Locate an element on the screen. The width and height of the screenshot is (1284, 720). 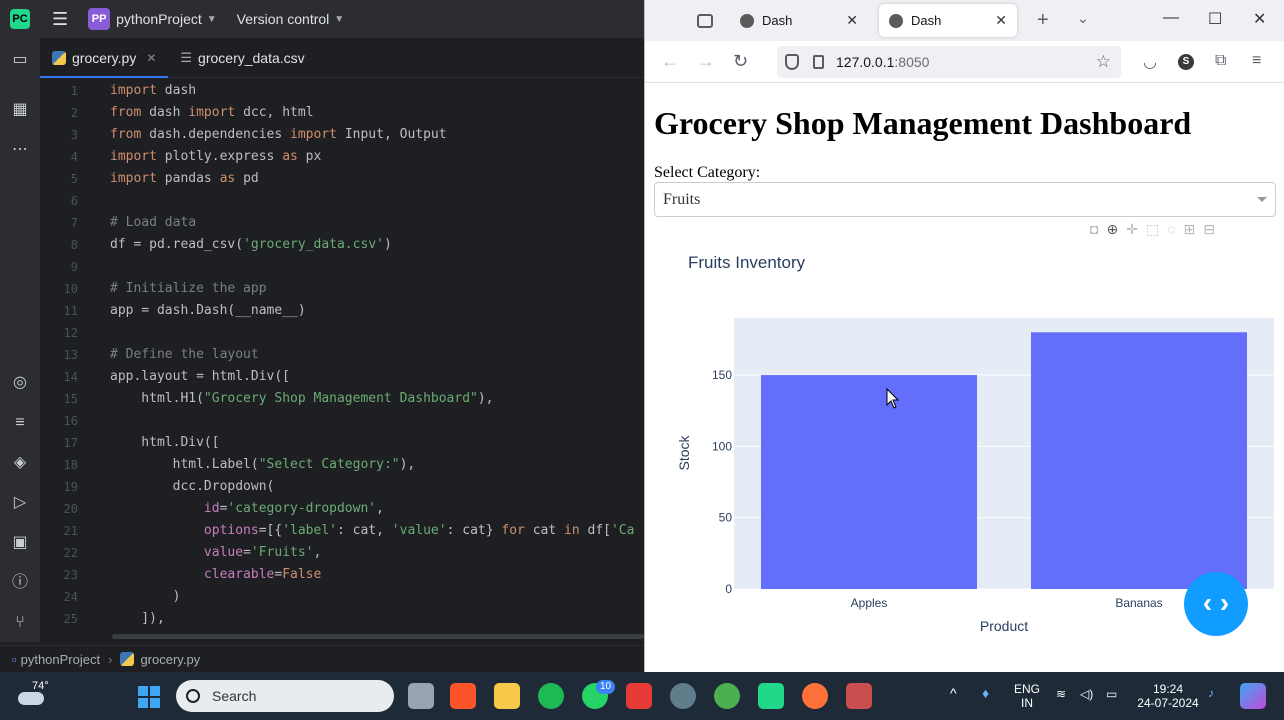
breadcrumb-project: pythonProject is located at coordinates (61, 659).